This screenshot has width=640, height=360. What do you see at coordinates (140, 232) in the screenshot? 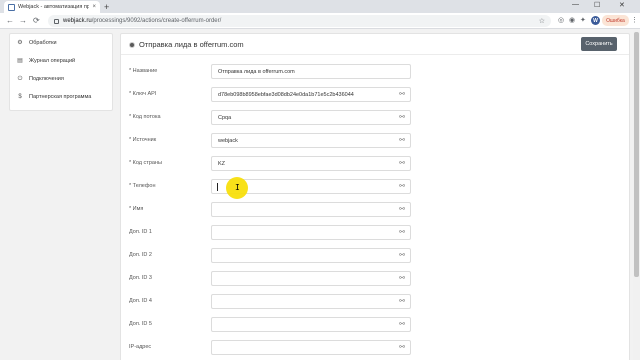
I see `field-label: Доп. ID 1` at bounding box center [140, 232].